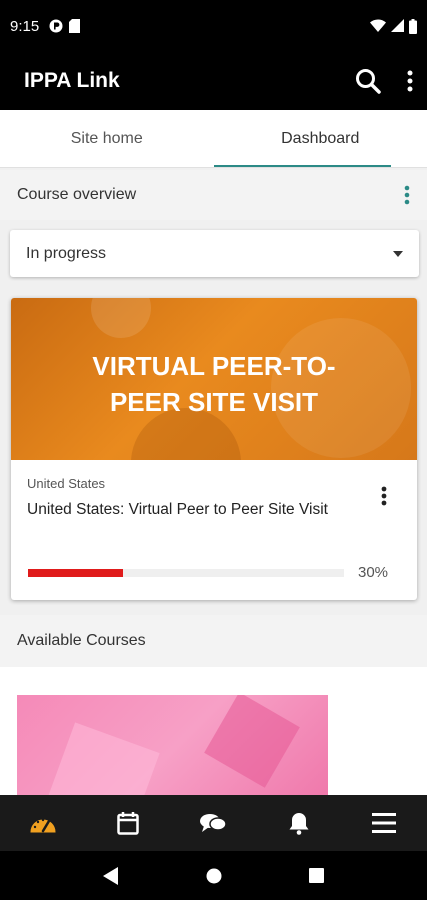  I want to click on available-courses-title: Available Courses, so click(81, 640).